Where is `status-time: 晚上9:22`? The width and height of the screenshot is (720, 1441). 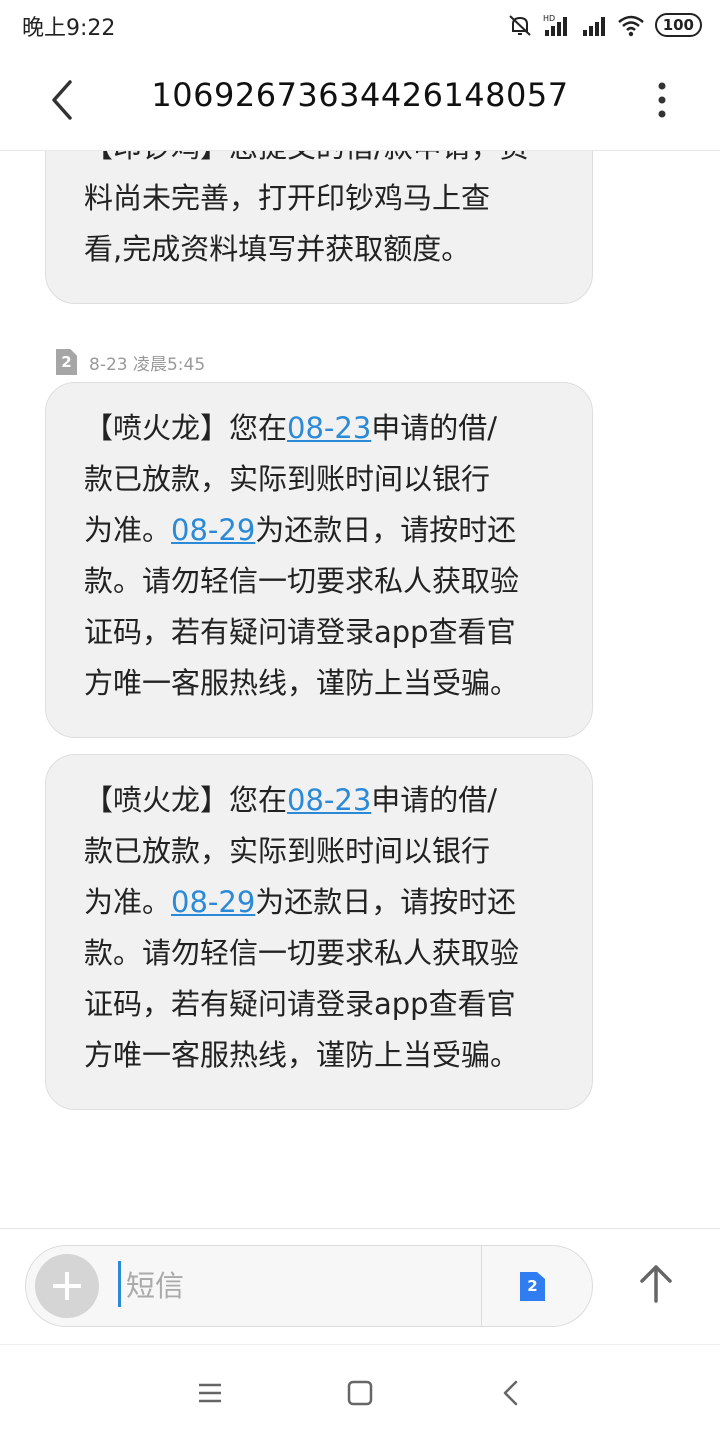 status-time: 晚上9:22 is located at coordinates (69, 28).